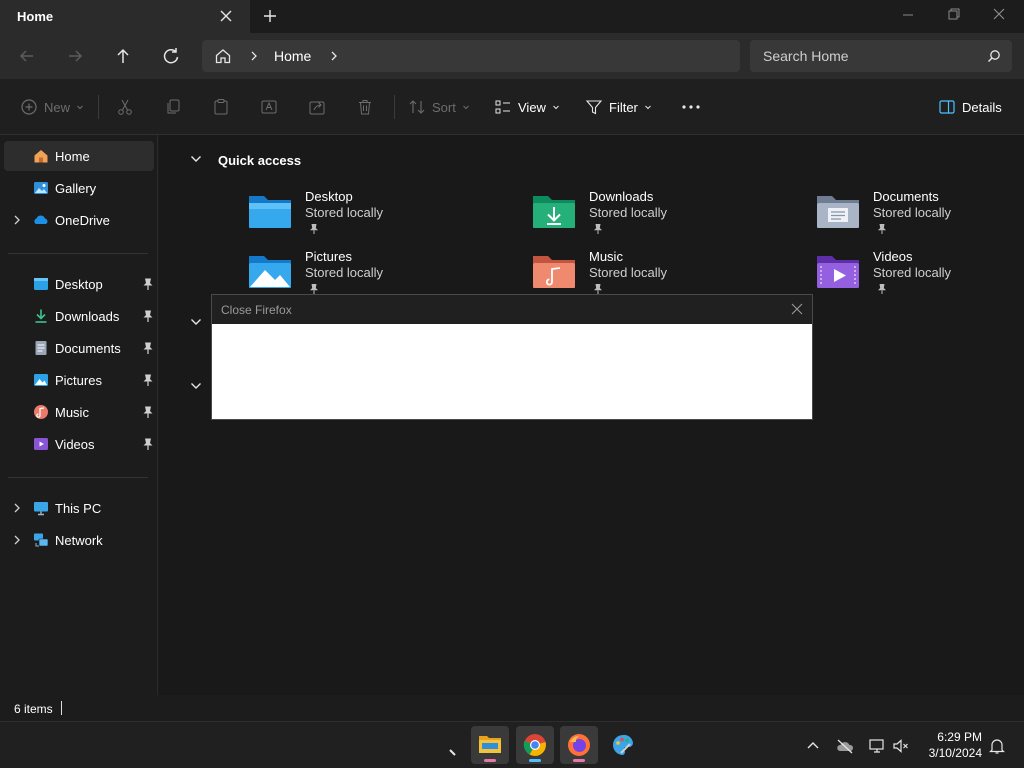 This screenshot has height=768, width=1024. Describe the element at coordinates (125, 16) in the screenshot. I see `tab-home: Home` at that location.